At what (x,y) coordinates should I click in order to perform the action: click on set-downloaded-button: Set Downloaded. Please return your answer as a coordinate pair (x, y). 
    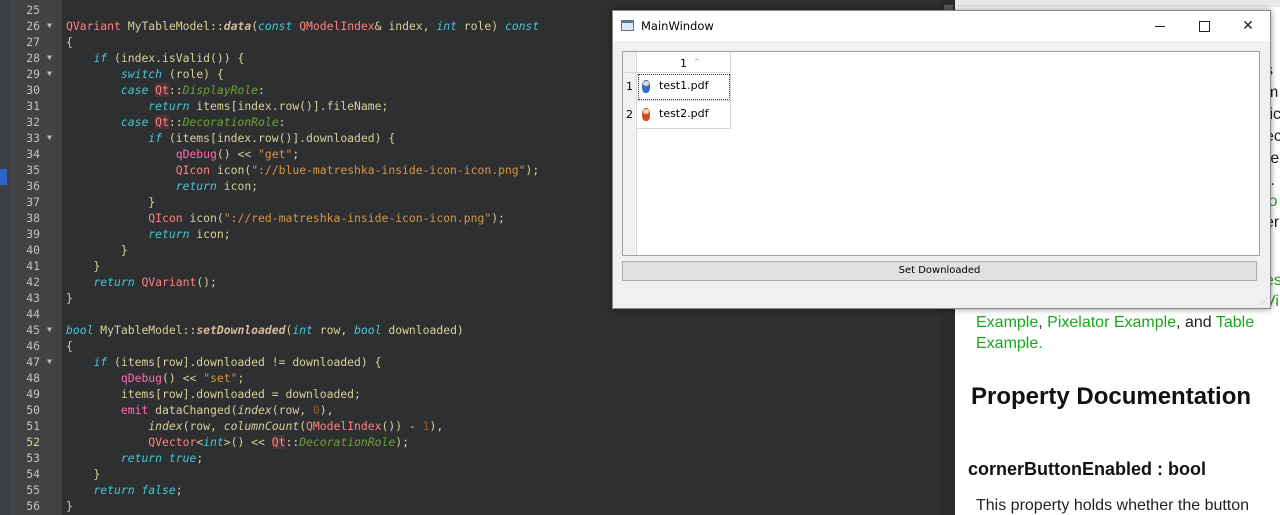
    Looking at the image, I should click on (939, 271).